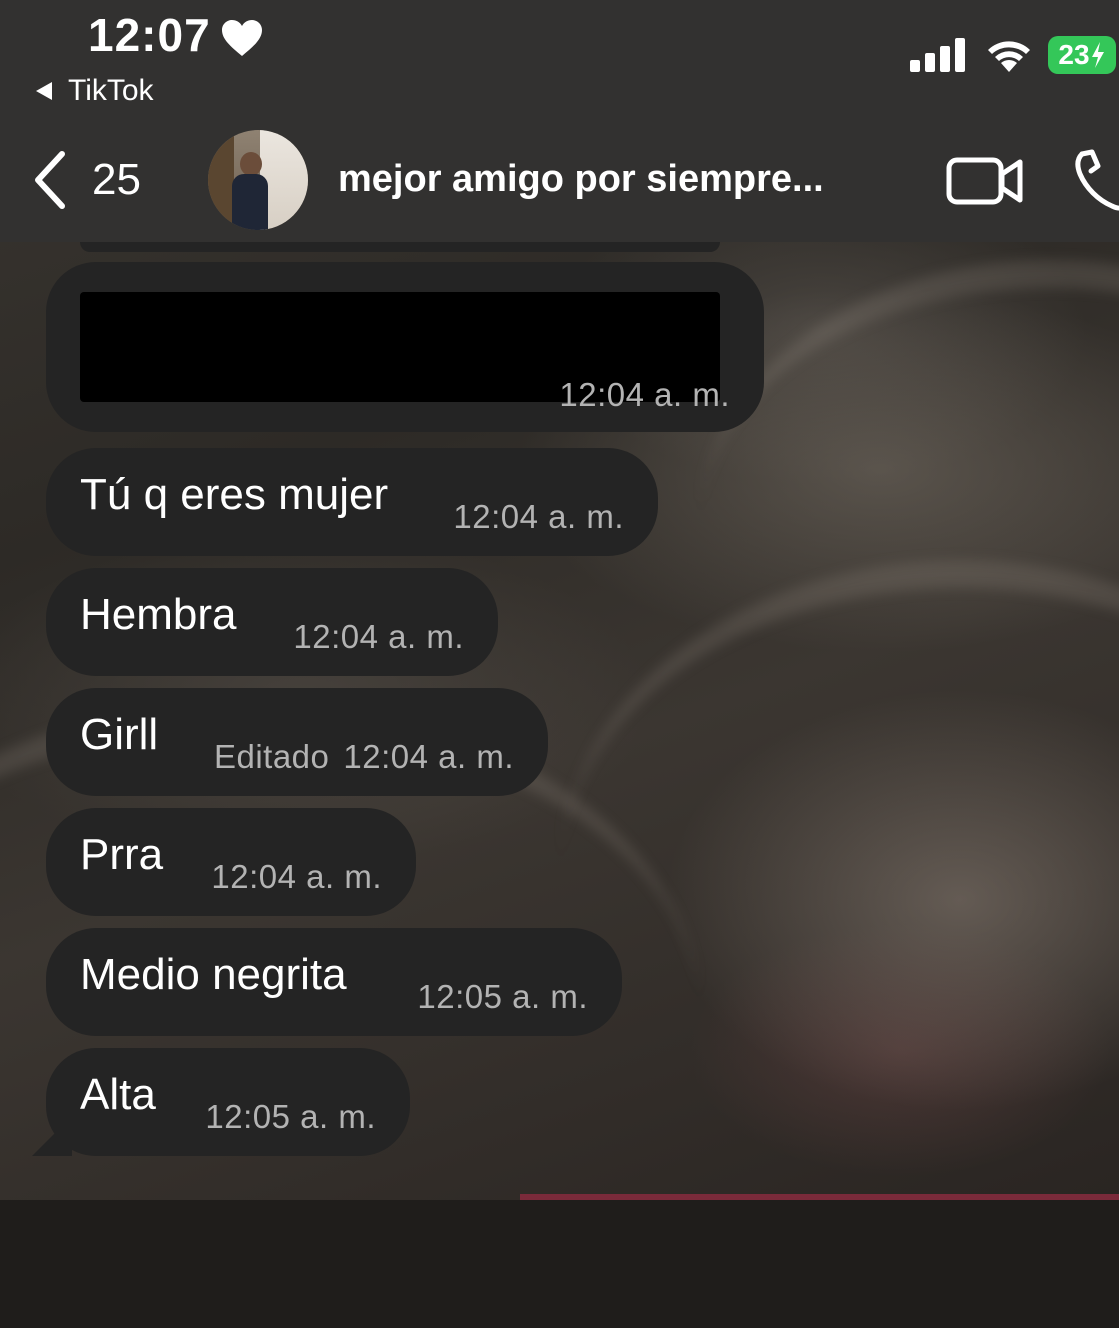 This screenshot has width=1119, height=1328. Describe the element at coordinates (405, 347) in the screenshot. I see `message-bubble-redacted: 12:04 a. m.` at that location.